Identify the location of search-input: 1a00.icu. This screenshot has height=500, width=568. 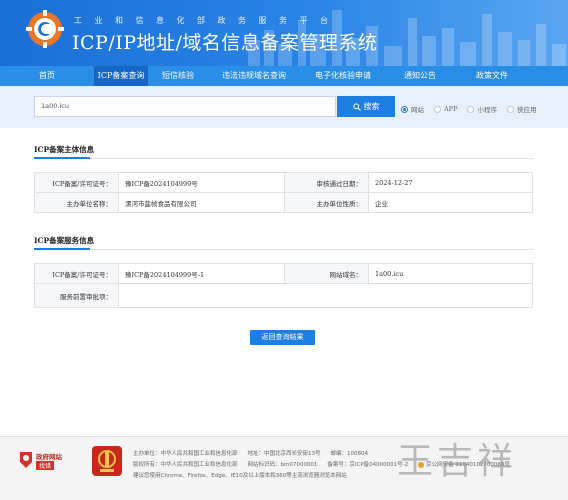
(185, 106).